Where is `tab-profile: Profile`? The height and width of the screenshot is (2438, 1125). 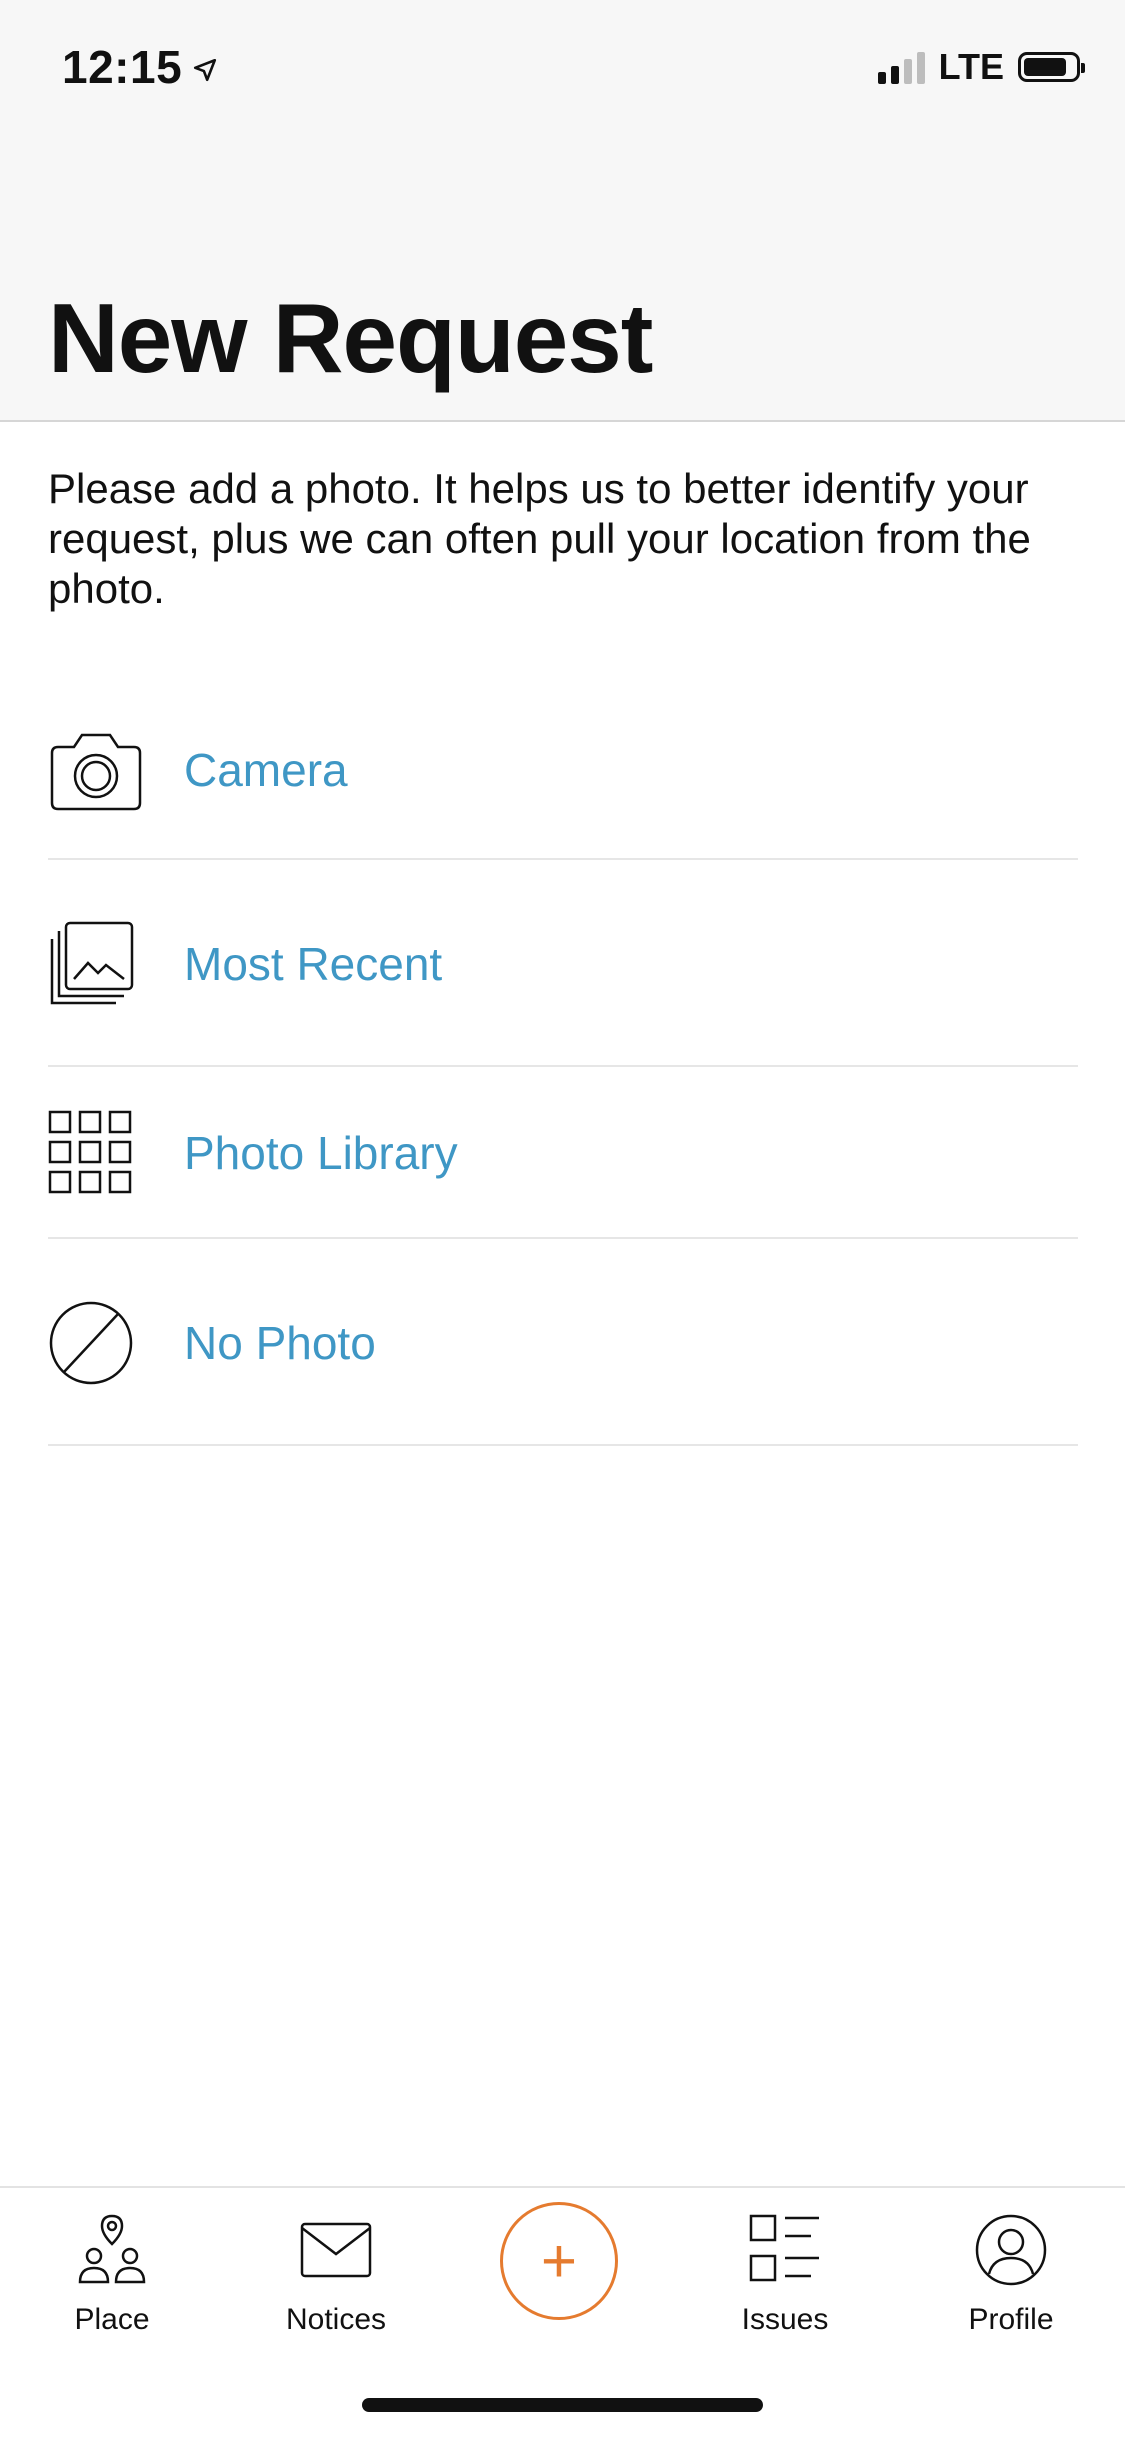 tab-profile: Profile is located at coordinates (1011, 2274).